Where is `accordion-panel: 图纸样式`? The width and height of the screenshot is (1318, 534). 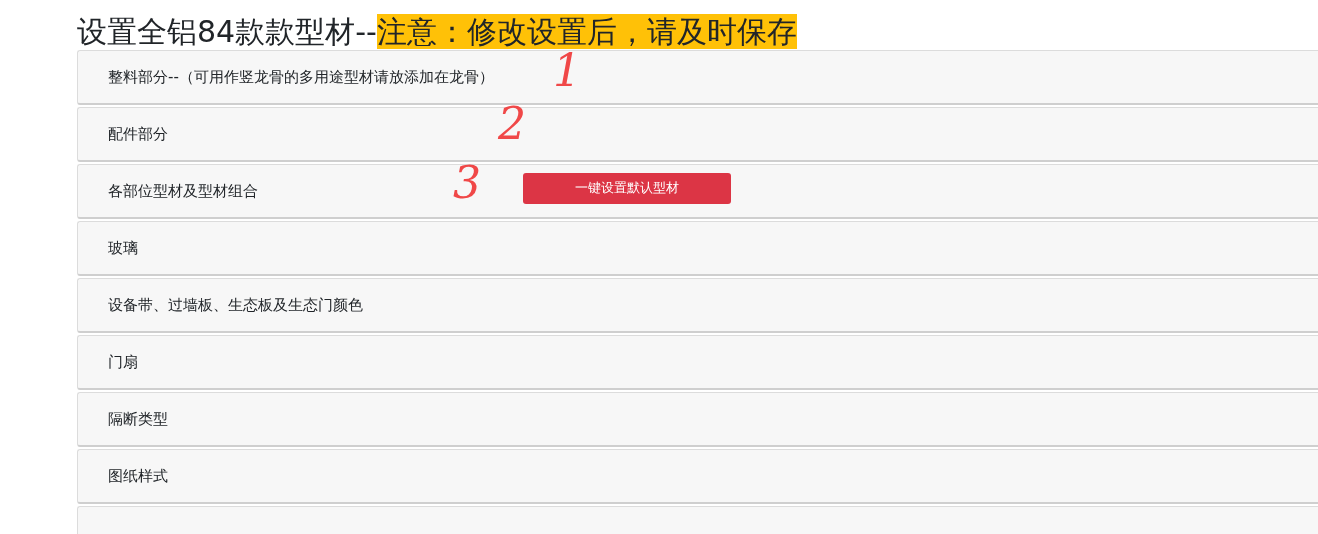 accordion-panel: 图纸样式 is located at coordinates (697, 476).